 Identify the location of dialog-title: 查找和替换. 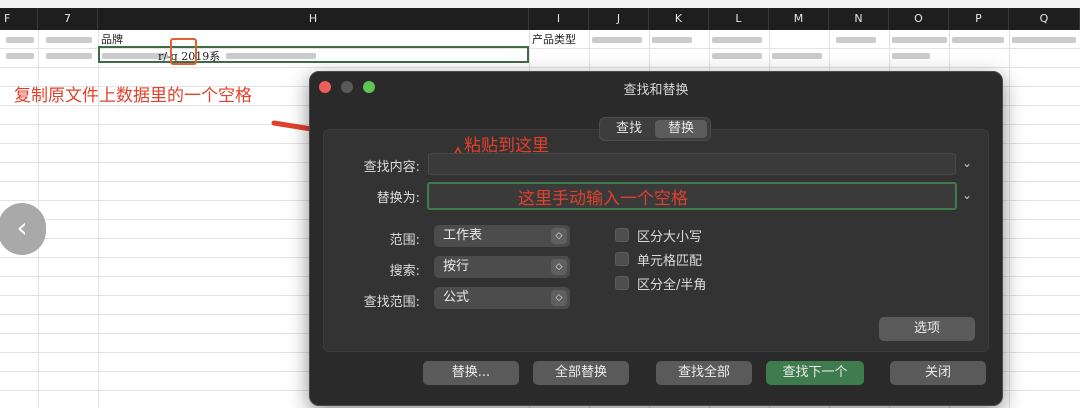
(656, 90).